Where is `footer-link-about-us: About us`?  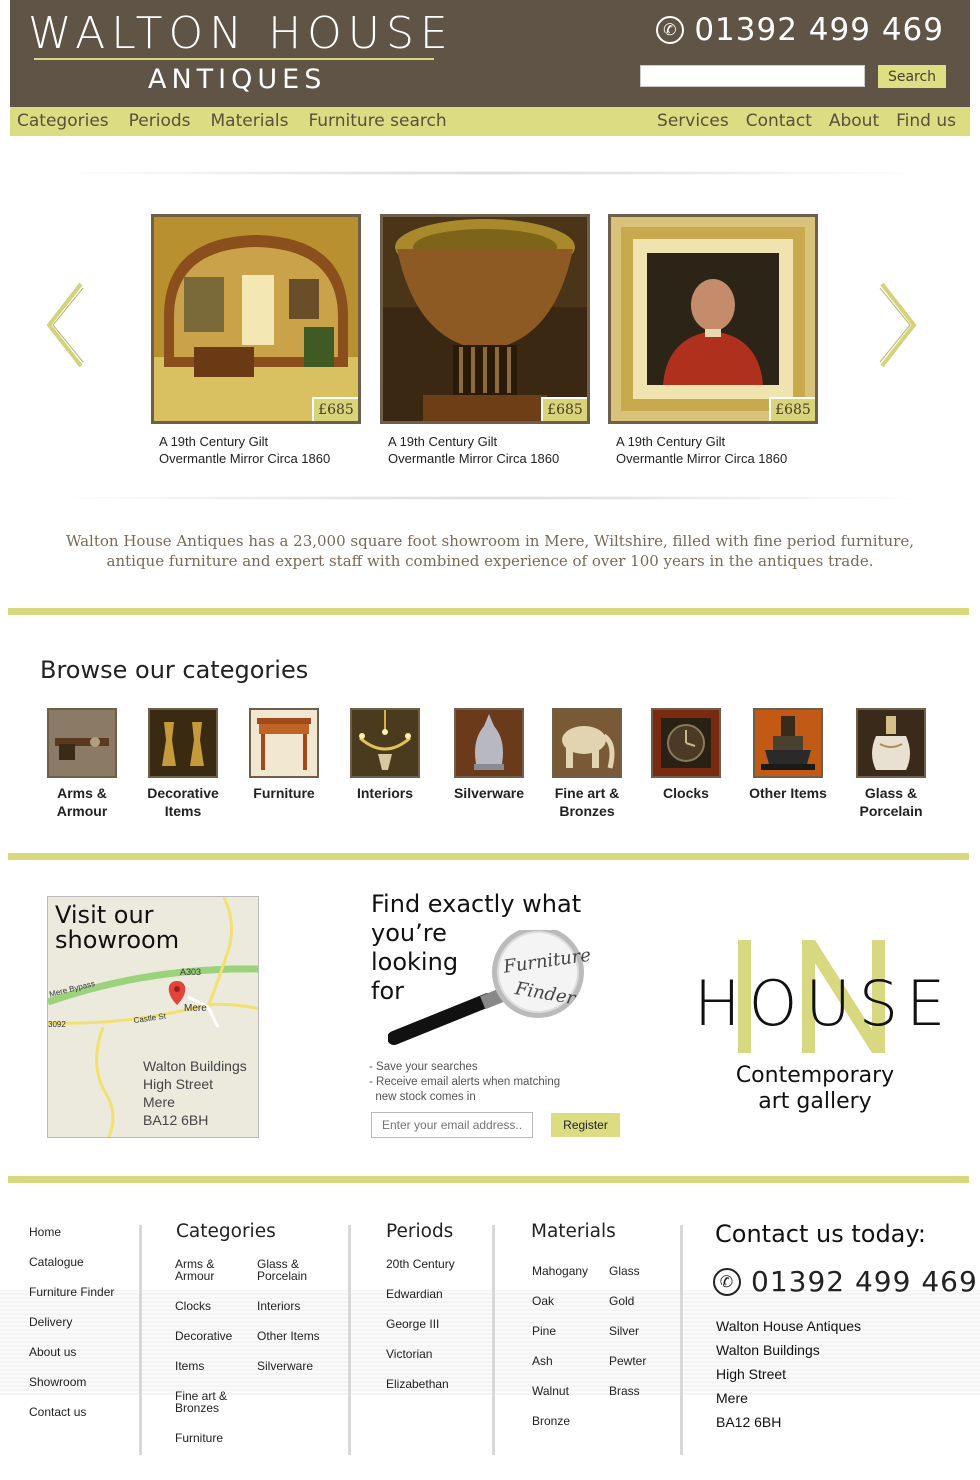
footer-link-about-us: About us is located at coordinates (52, 1352).